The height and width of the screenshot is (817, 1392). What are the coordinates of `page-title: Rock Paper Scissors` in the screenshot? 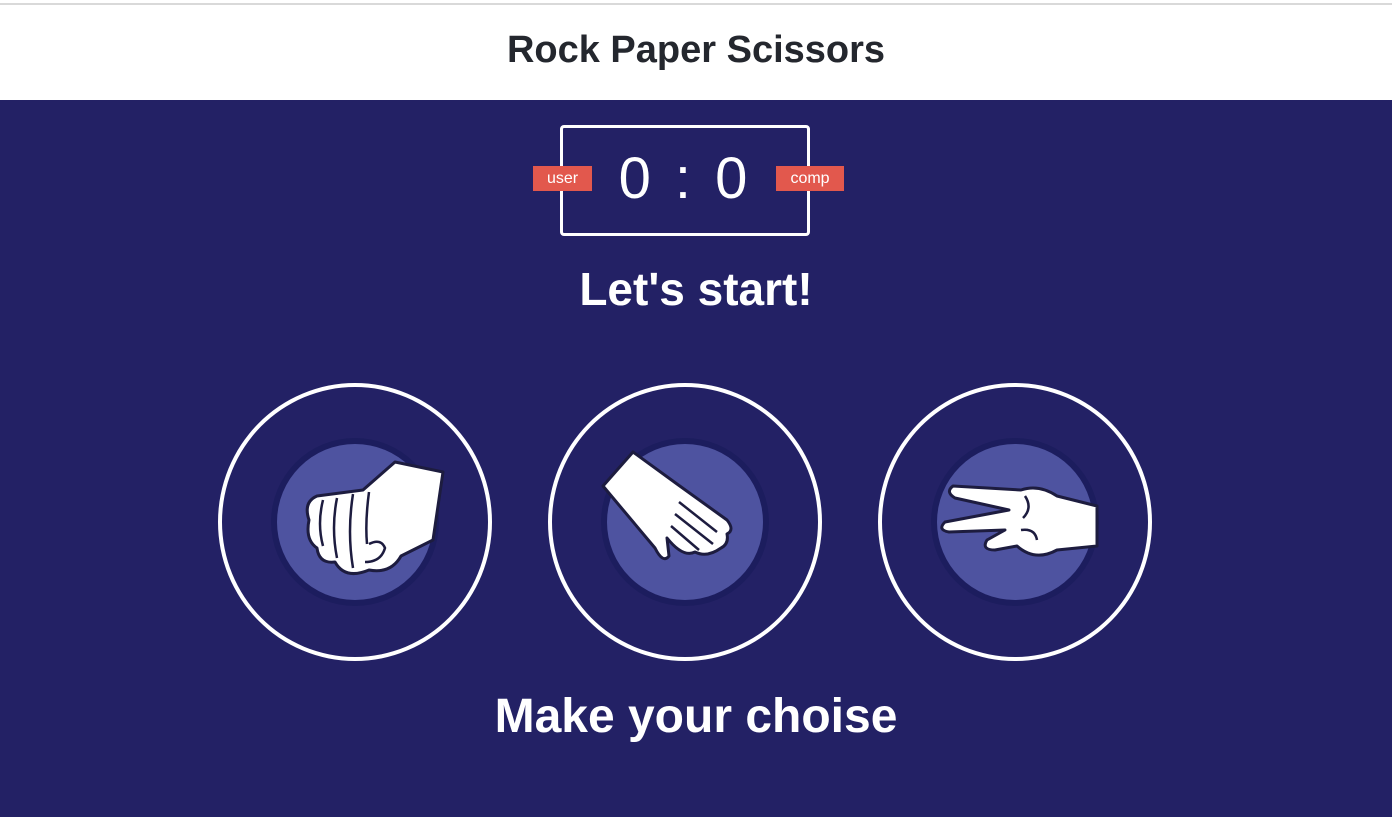 It's located at (696, 50).